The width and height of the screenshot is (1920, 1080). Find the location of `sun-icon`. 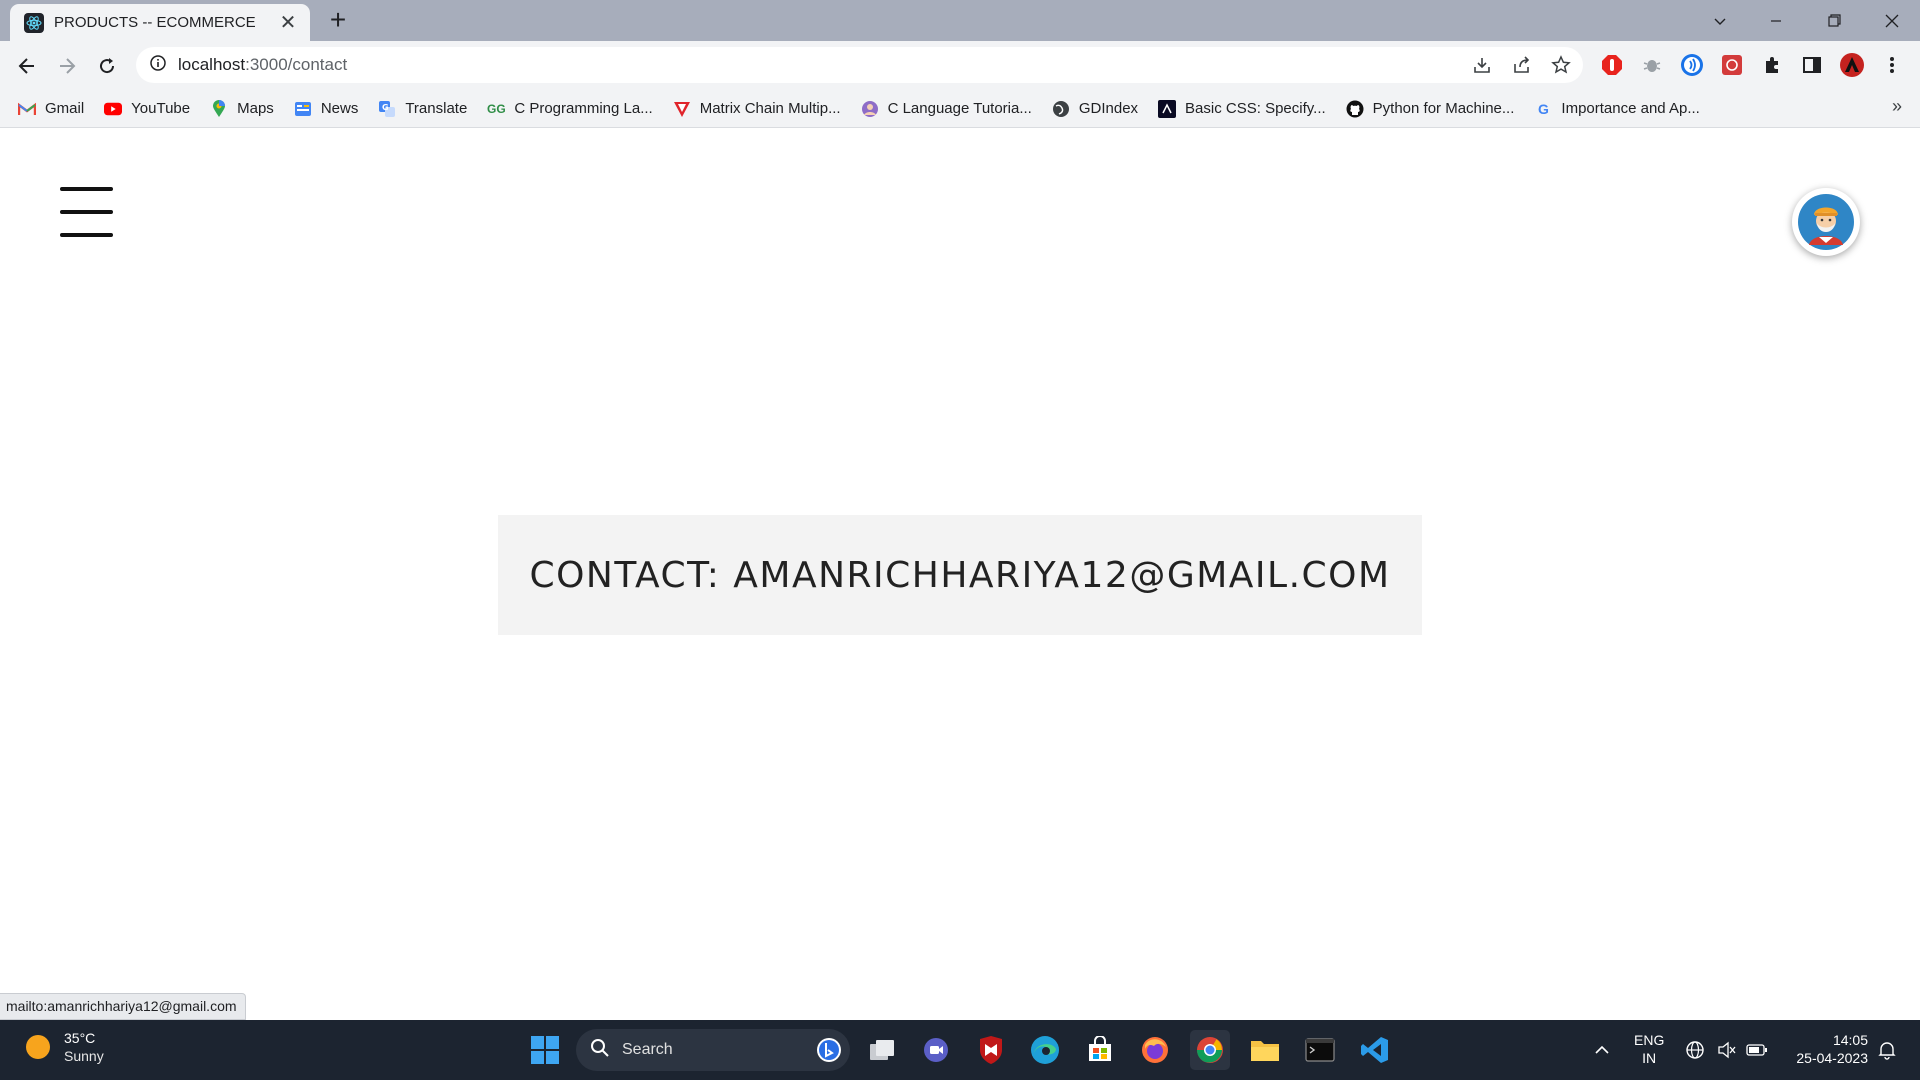

sun-icon is located at coordinates (38, 1047).